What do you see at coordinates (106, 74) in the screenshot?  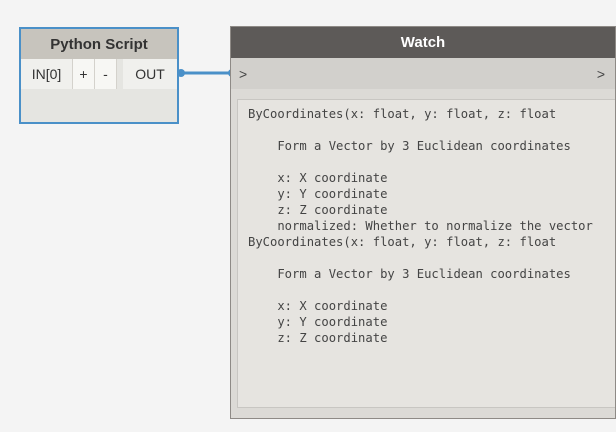 I see `remove-input-button: -` at bounding box center [106, 74].